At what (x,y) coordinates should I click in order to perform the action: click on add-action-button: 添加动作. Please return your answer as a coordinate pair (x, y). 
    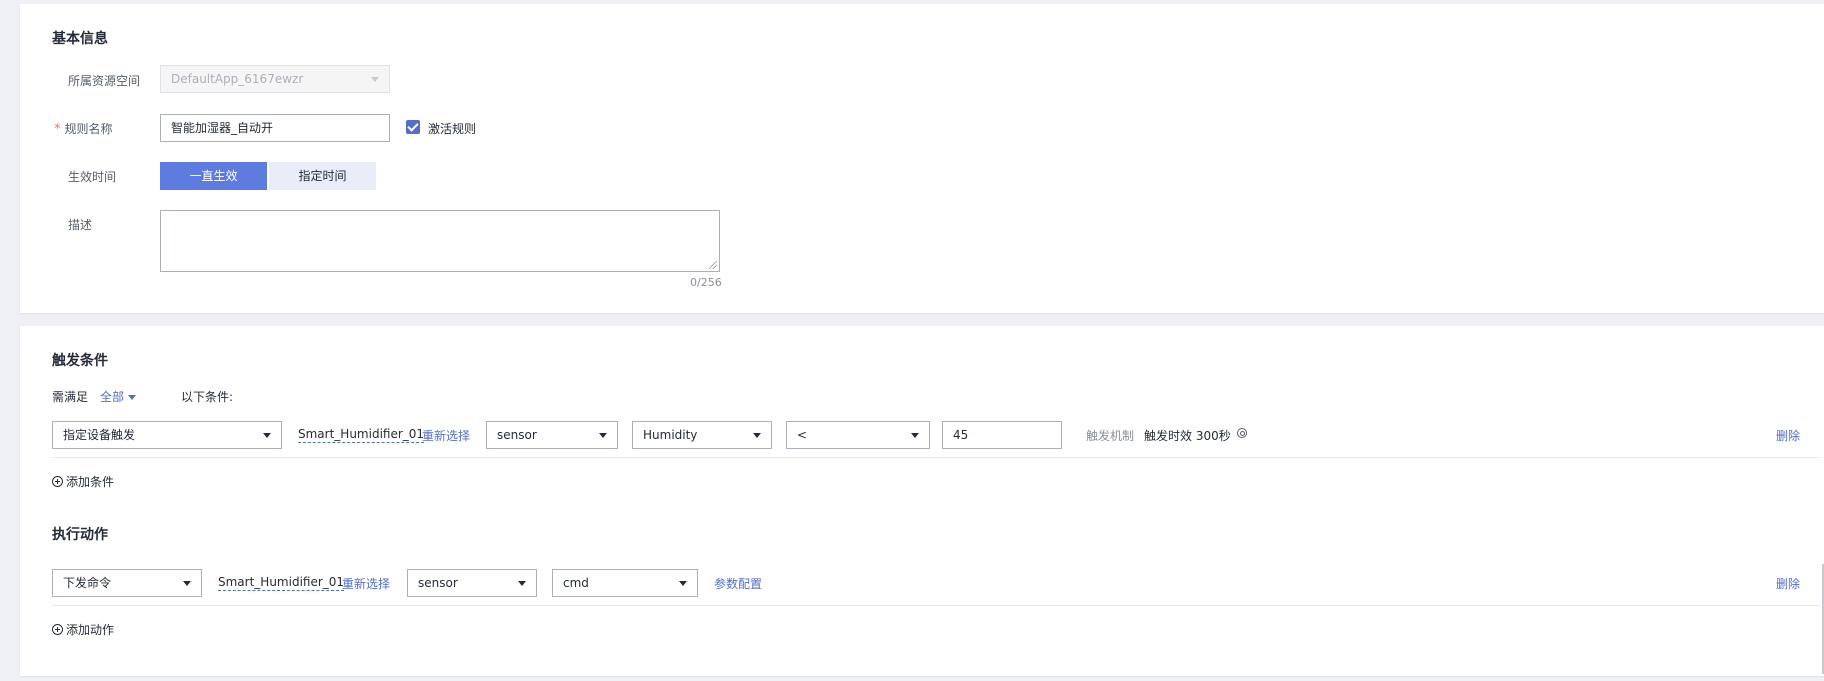
    Looking at the image, I should click on (83, 629).